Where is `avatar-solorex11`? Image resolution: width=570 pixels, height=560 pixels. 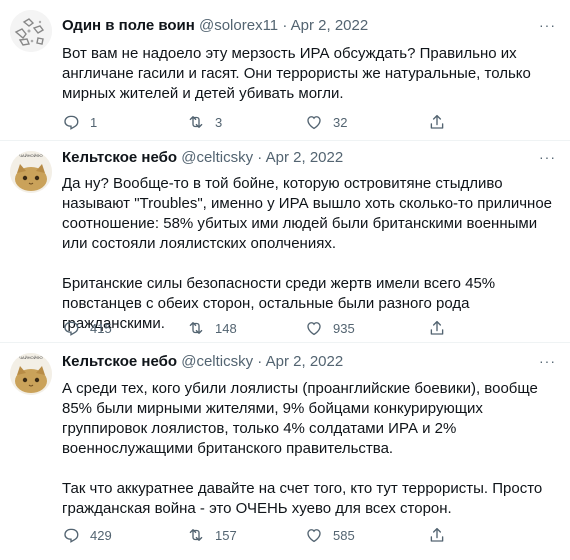 avatar-solorex11 is located at coordinates (31, 31).